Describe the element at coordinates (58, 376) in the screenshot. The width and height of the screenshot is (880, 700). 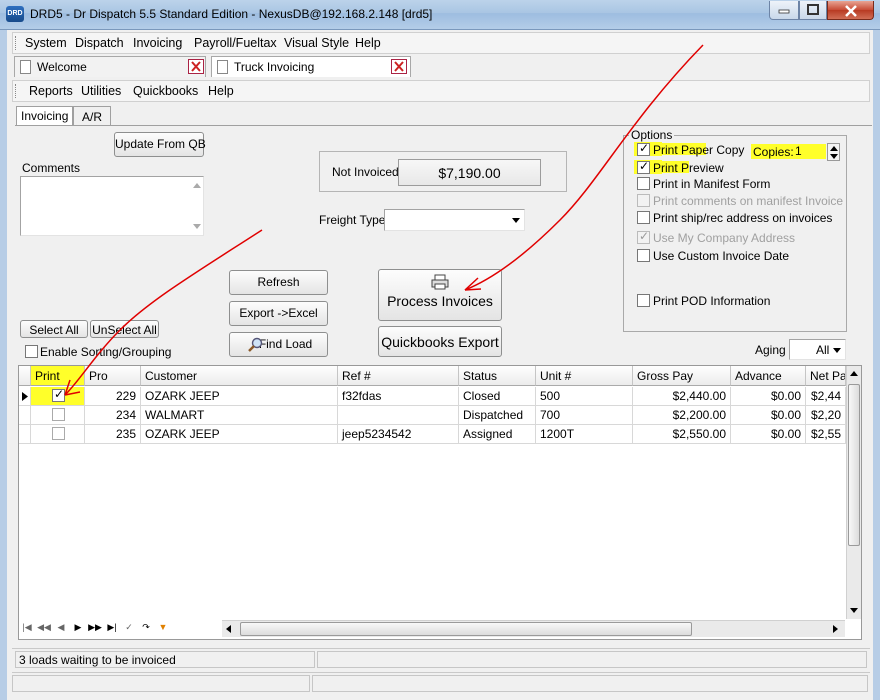
I see `column-header-print: Print` at that location.